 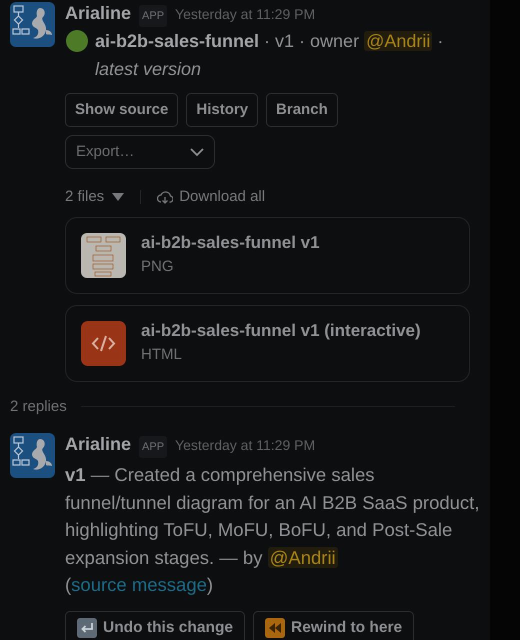 What do you see at coordinates (165, 197) in the screenshot?
I see `cloud-download-icon` at bounding box center [165, 197].